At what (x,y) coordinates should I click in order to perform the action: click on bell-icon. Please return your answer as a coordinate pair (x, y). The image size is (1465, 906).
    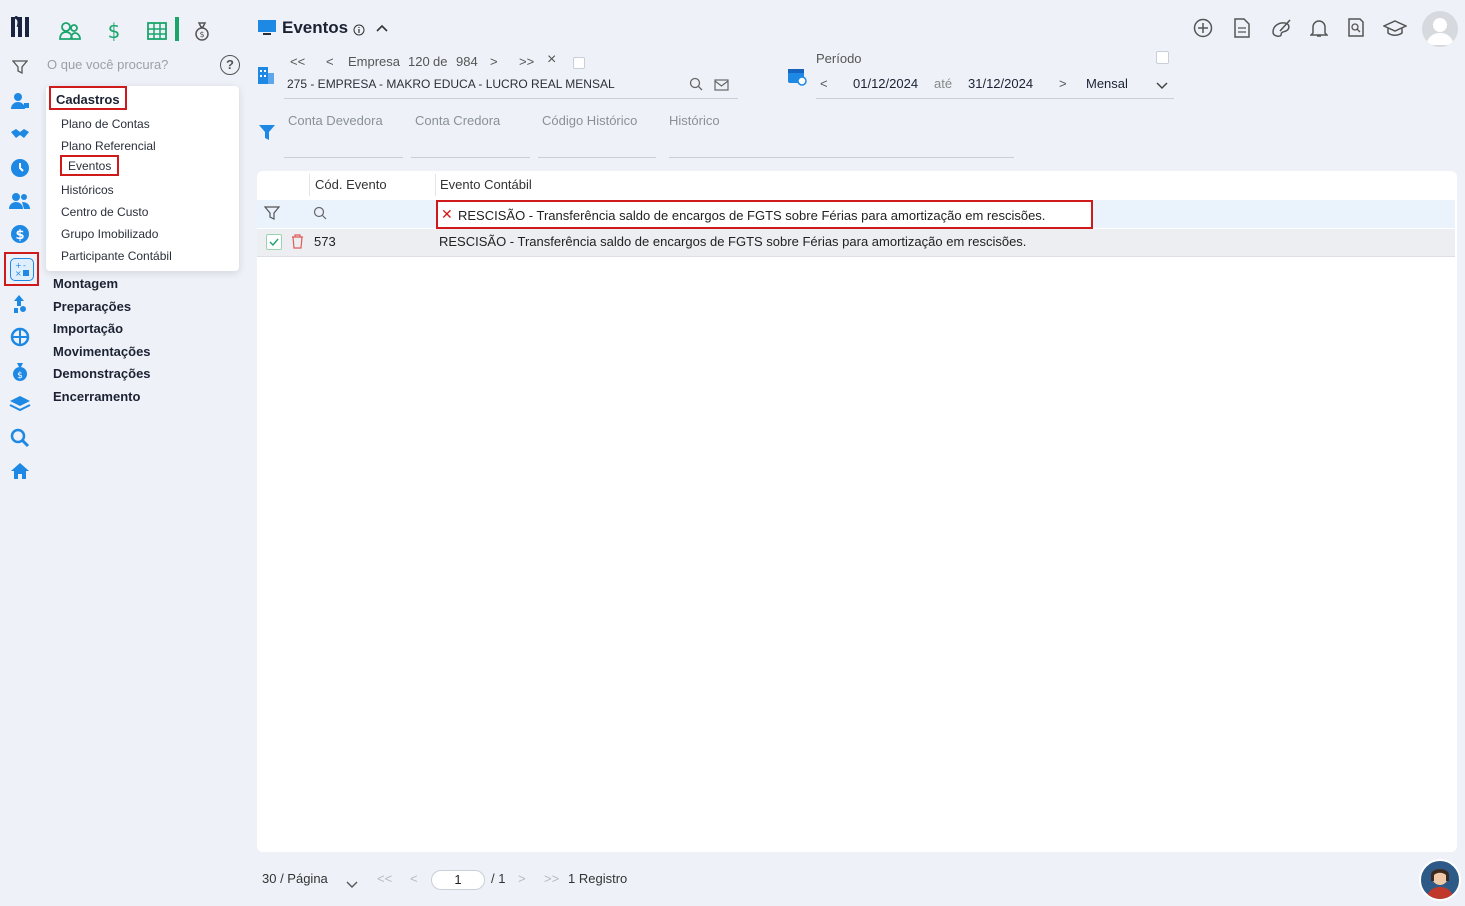
    Looking at the image, I should click on (1319, 30).